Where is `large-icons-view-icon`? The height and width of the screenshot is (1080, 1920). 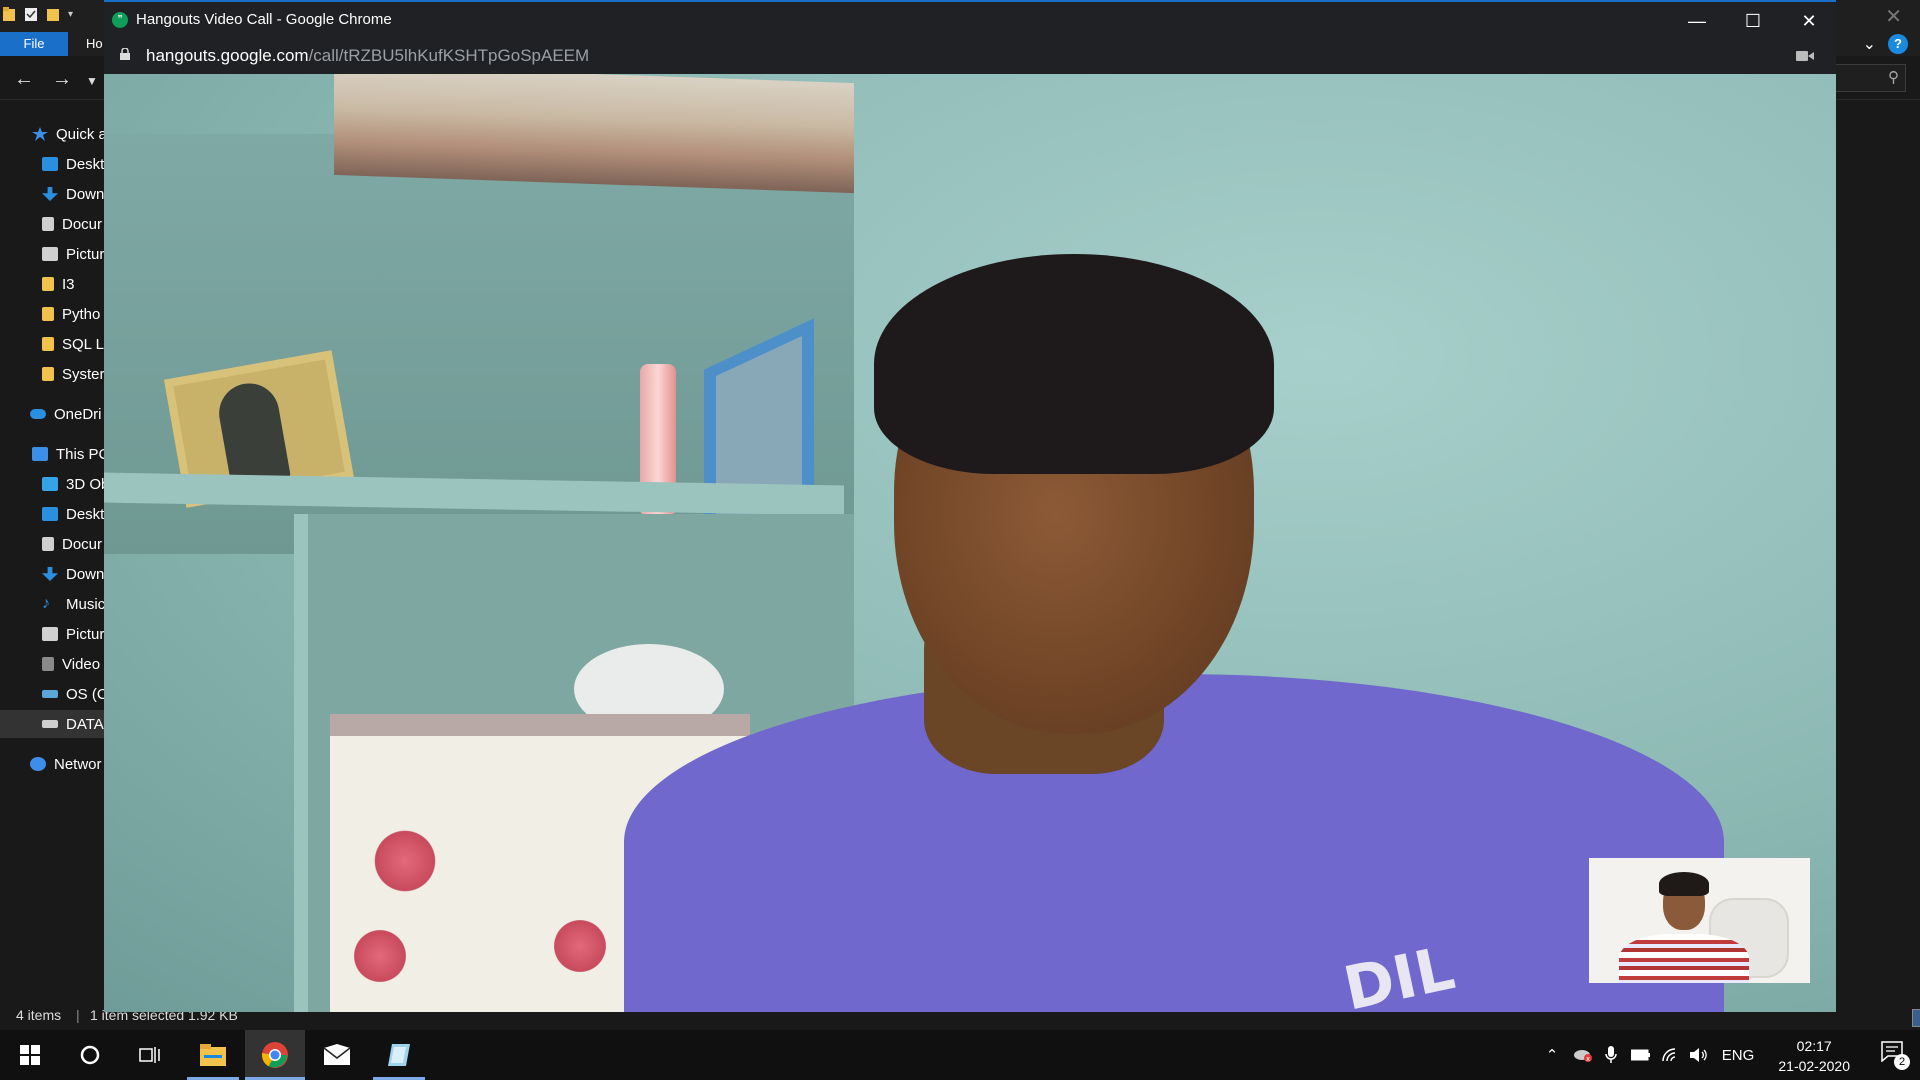 large-icons-view-icon is located at coordinates (1916, 1018).